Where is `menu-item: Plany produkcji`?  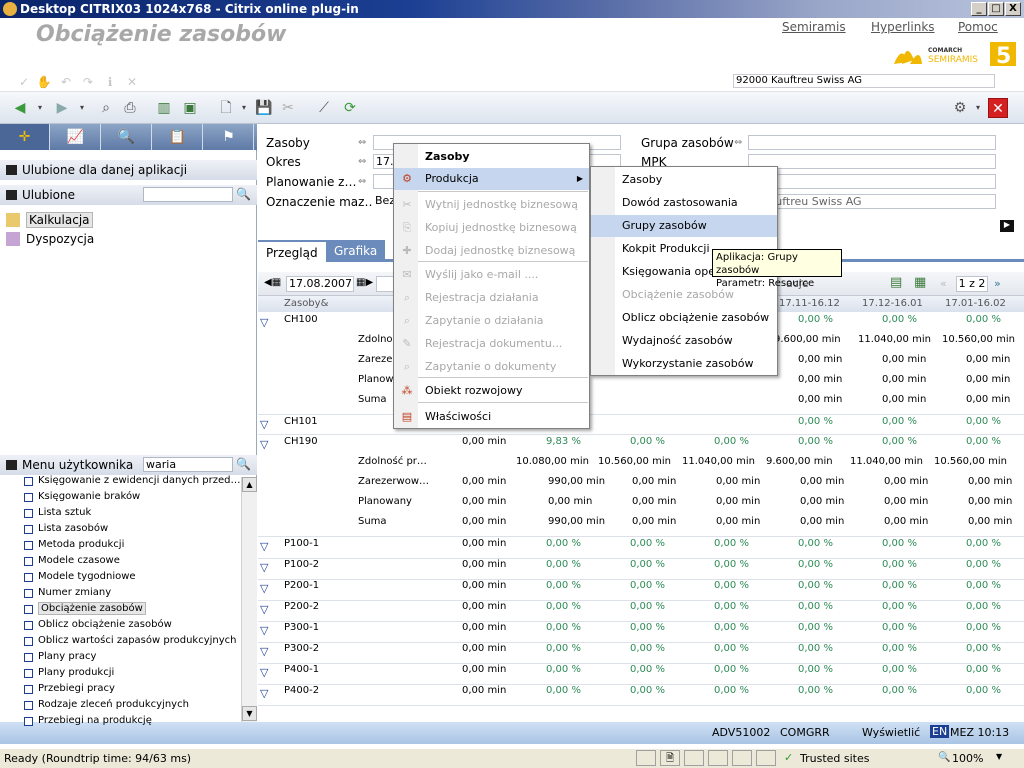
menu-item: Plany produkcji is located at coordinates (69, 673).